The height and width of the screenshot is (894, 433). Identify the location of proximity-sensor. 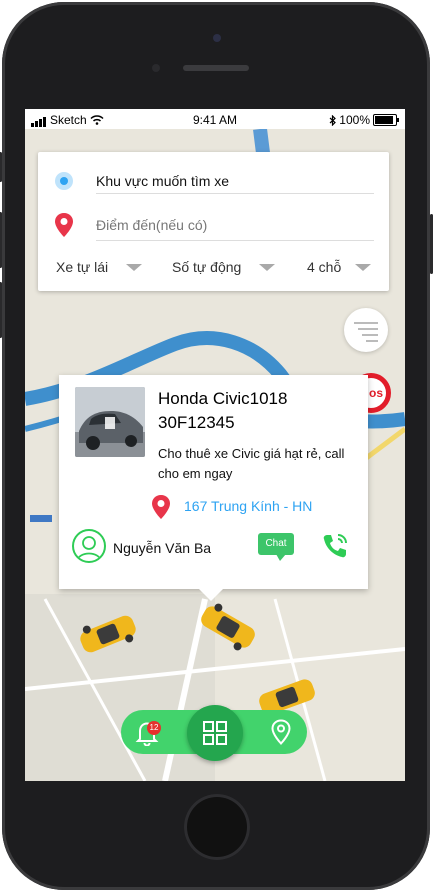
(156, 68).